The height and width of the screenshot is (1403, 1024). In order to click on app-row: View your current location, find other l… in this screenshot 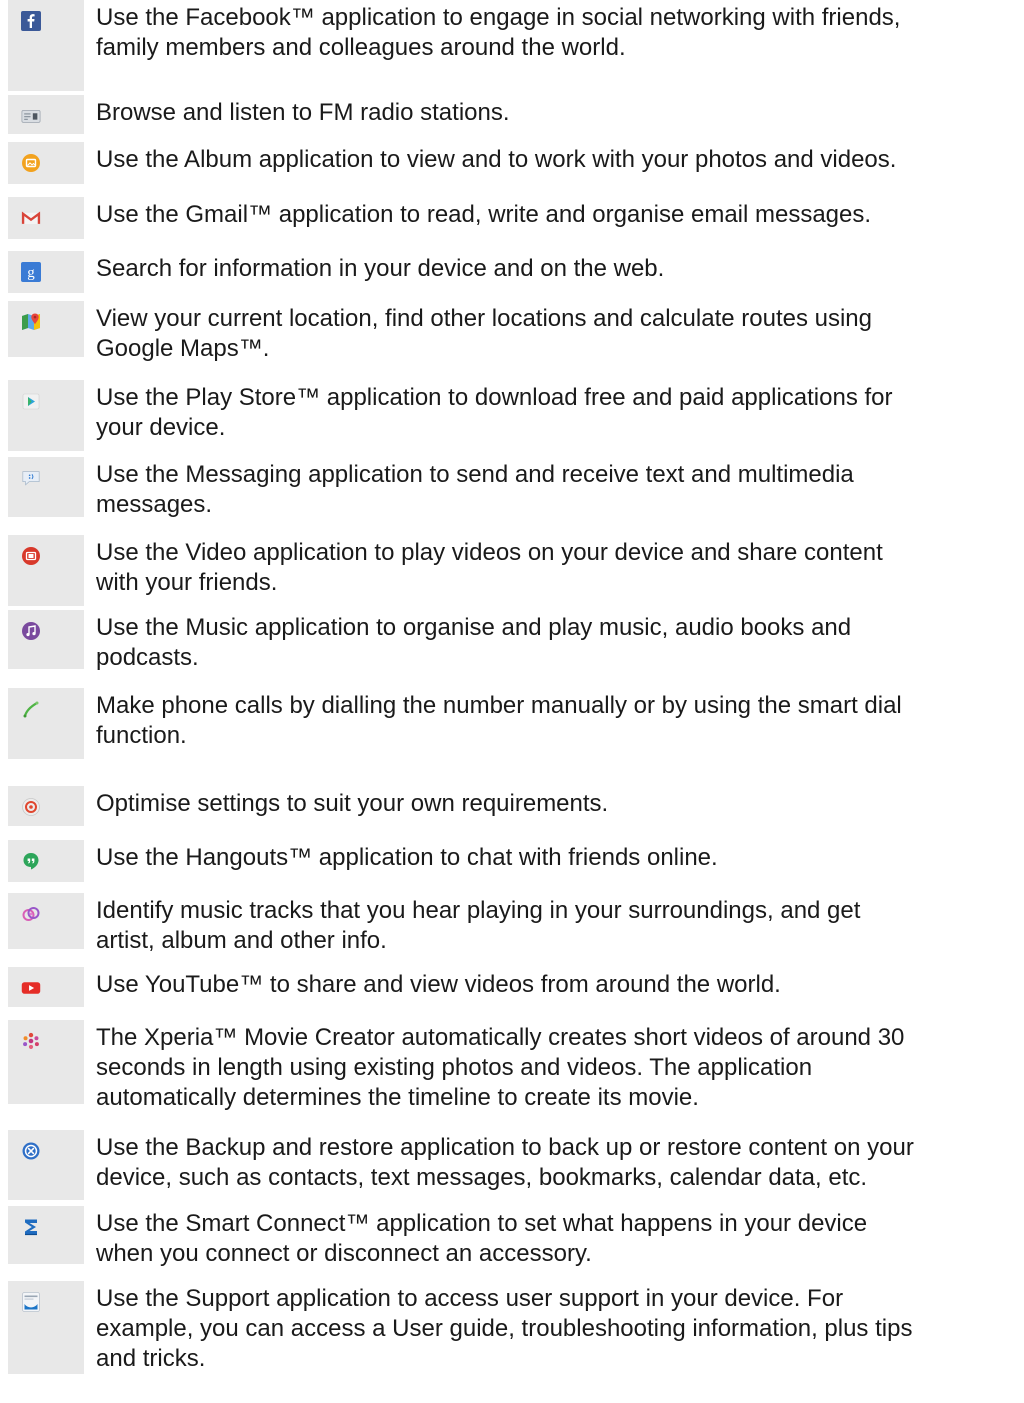, I will do `click(512, 331)`.